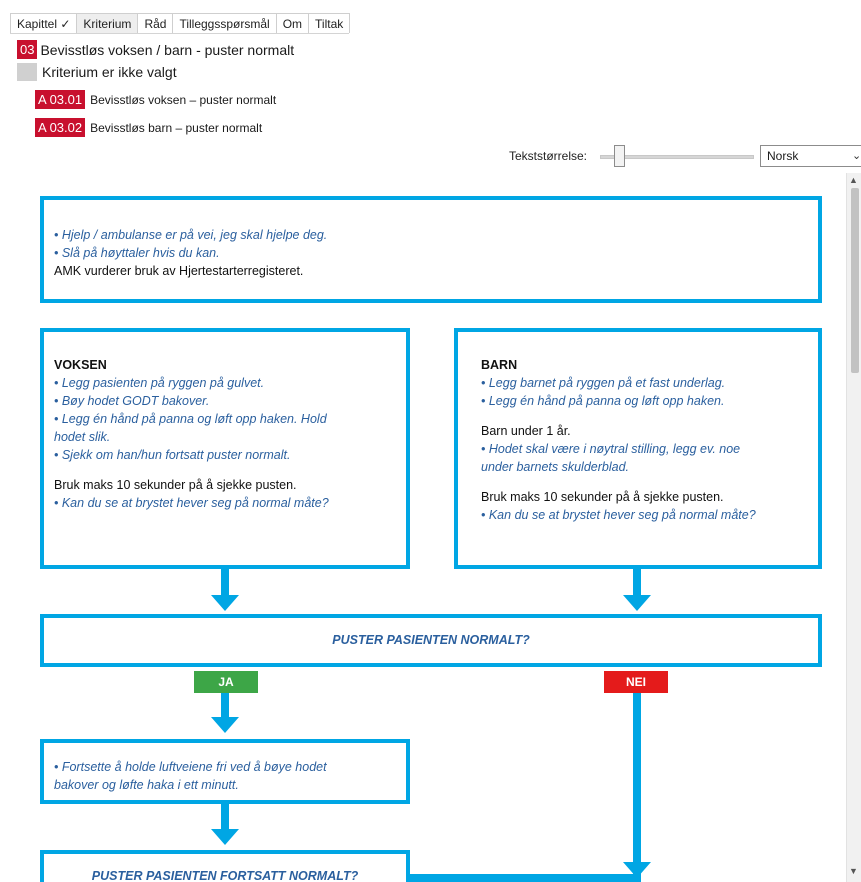 The width and height of the screenshot is (861, 882). I want to click on text-size-label: Tekststørrelse:, so click(548, 156).